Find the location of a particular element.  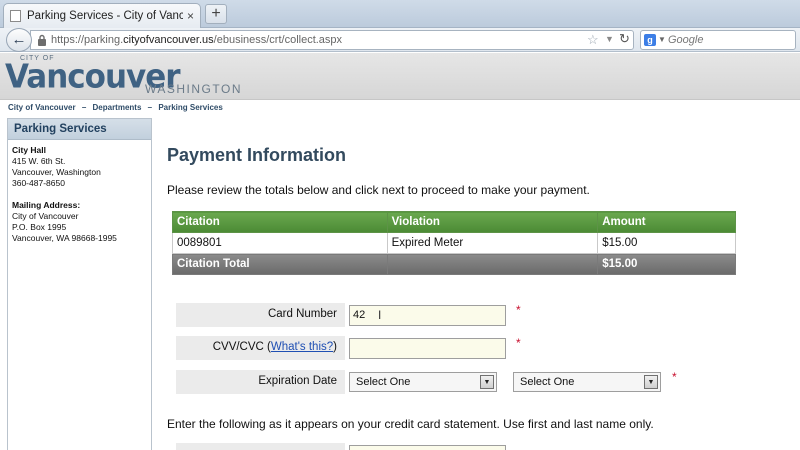

expiration-label: Expiration Date is located at coordinates (260, 382).